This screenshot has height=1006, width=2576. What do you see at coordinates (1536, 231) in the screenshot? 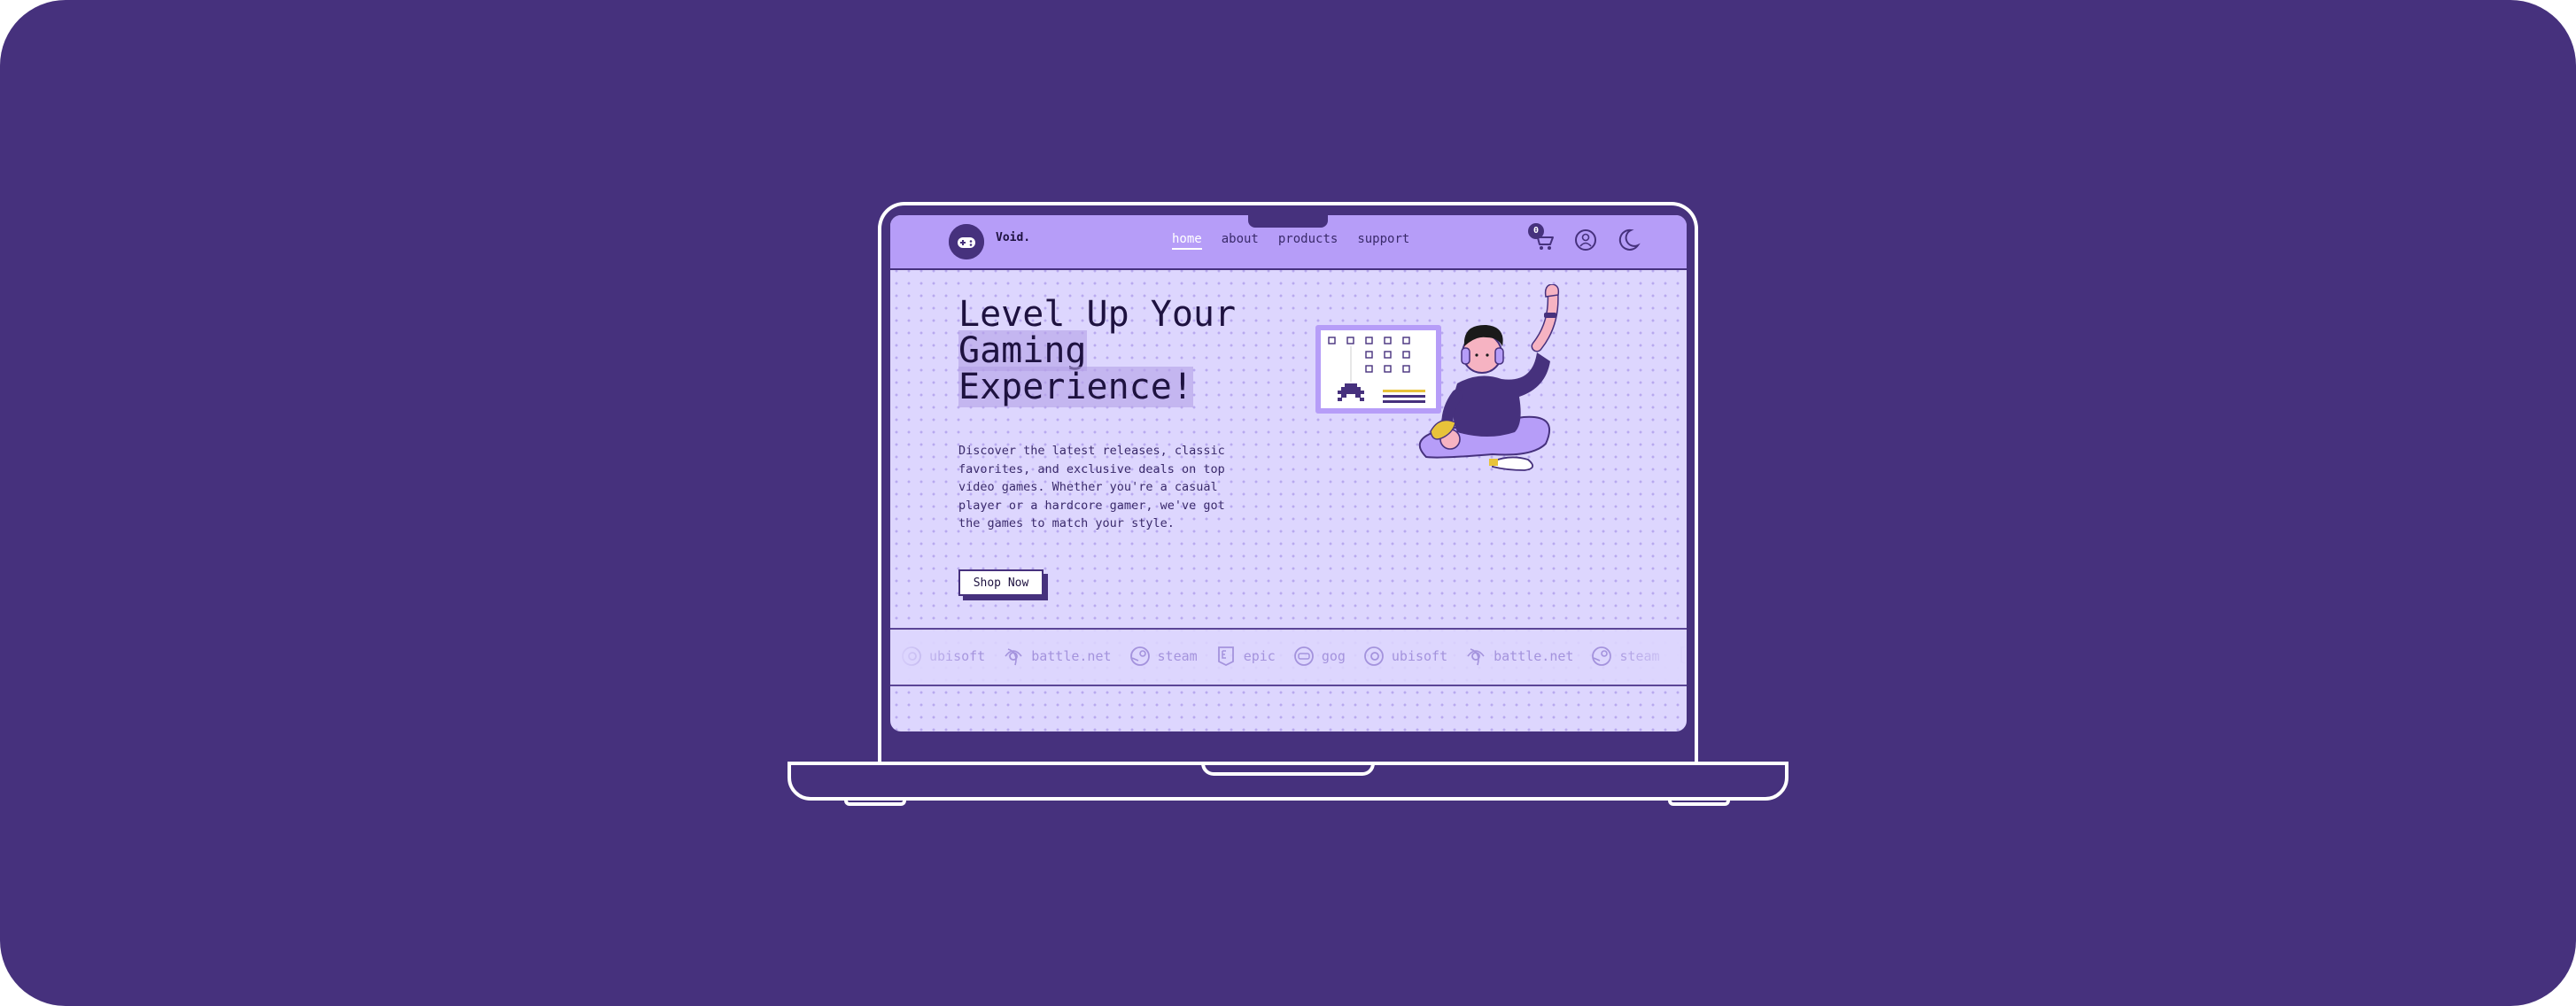
I see `cart-count-badge: 0` at bounding box center [1536, 231].